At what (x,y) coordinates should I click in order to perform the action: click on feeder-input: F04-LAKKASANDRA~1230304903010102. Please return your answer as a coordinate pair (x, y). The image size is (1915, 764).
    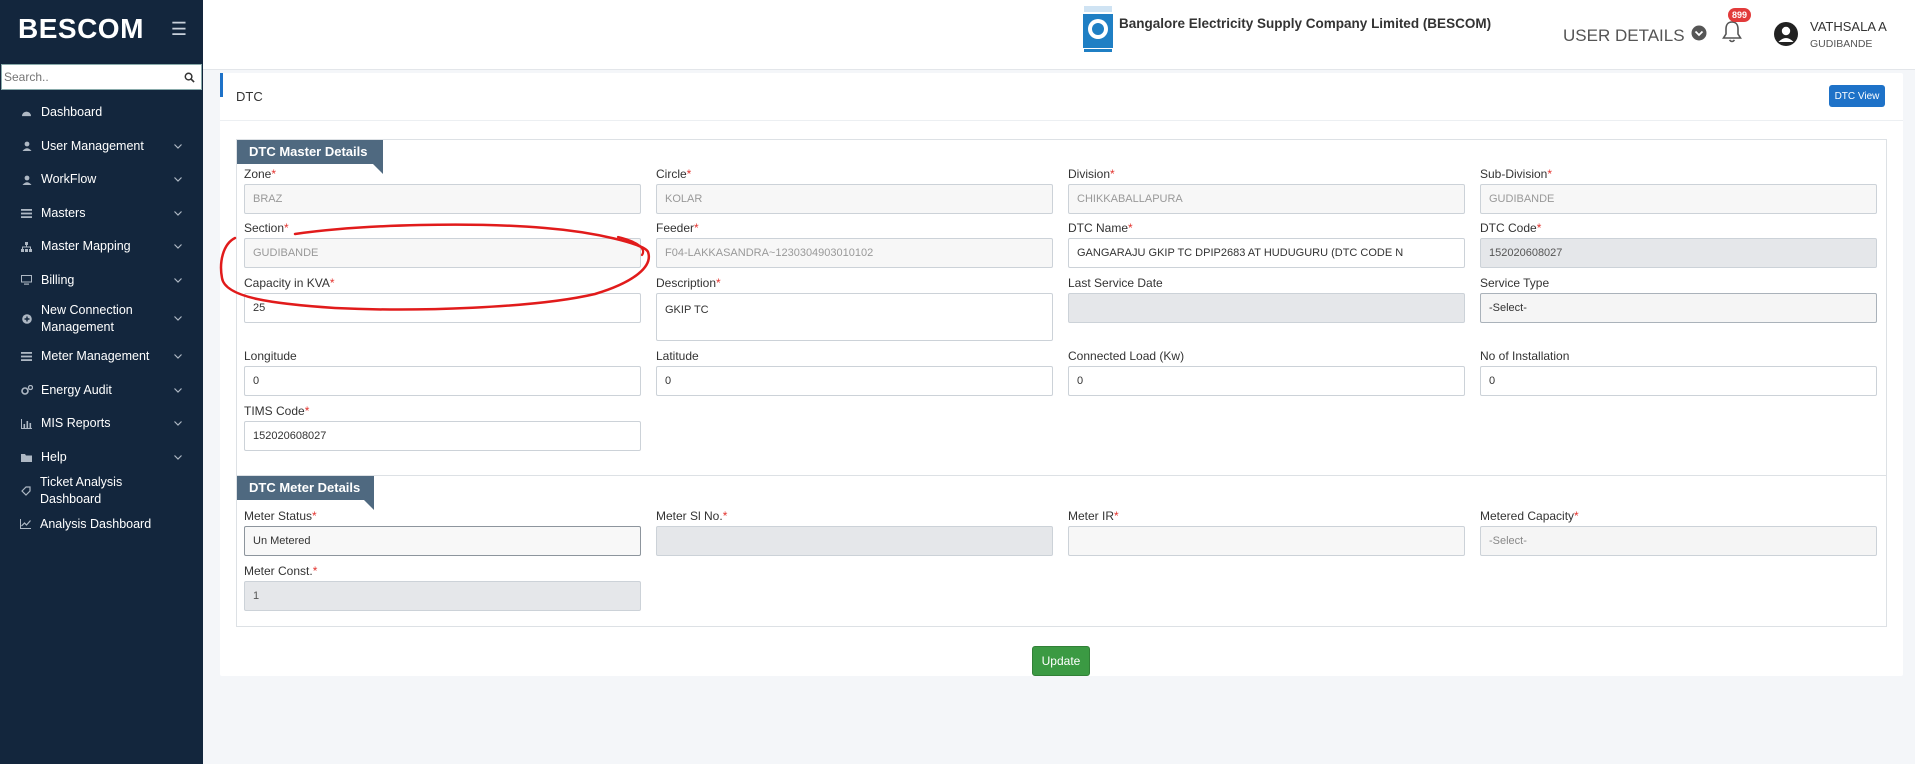
    Looking at the image, I should click on (854, 253).